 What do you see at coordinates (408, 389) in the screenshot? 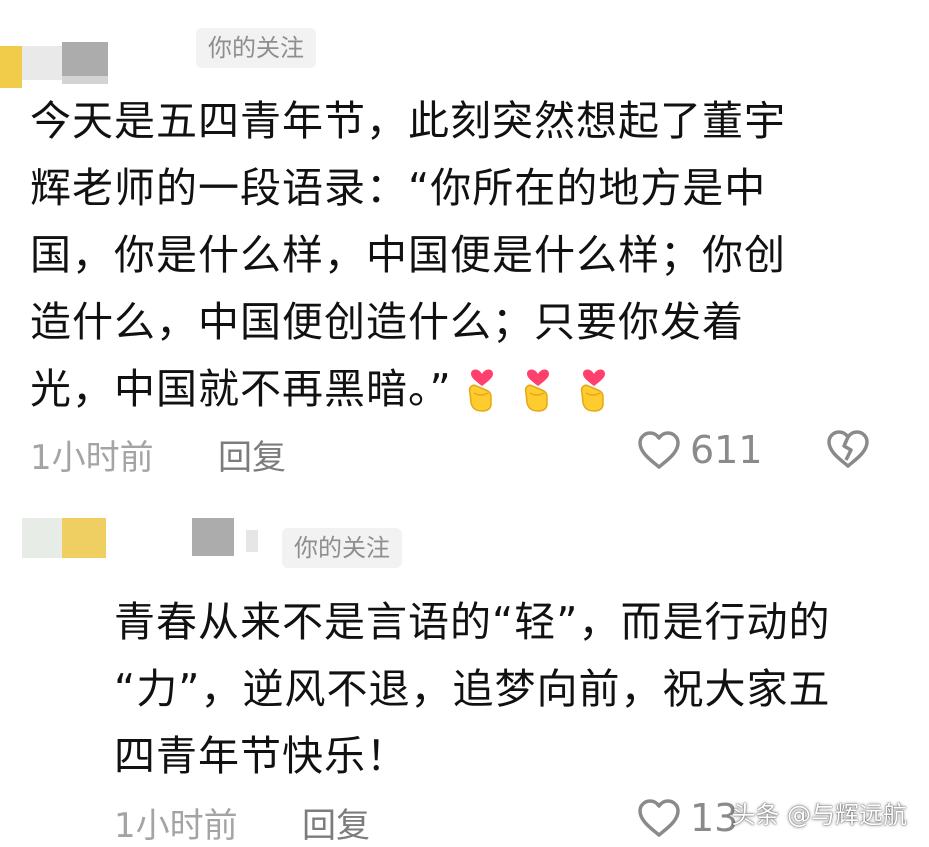
I see `comment-line: 光，中国就不再黑暗。”` at bounding box center [408, 389].